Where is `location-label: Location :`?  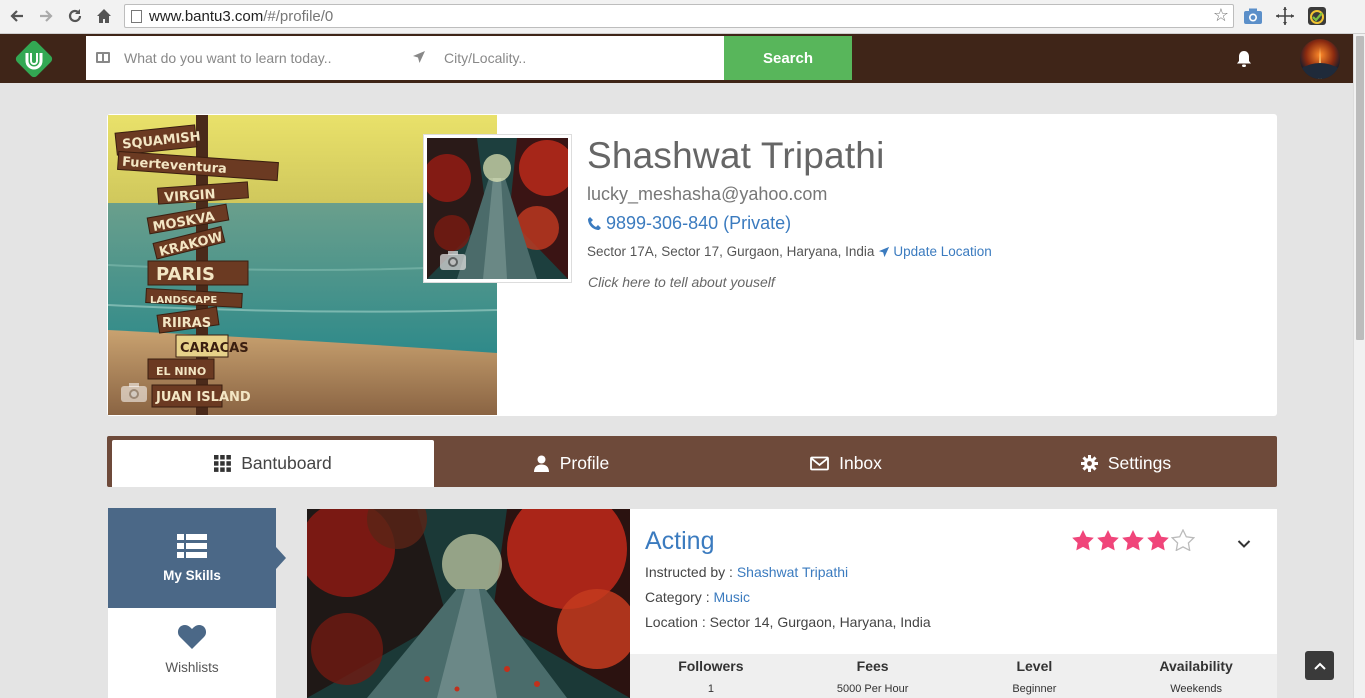
location-label: Location : is located at coordinates (677, 622).